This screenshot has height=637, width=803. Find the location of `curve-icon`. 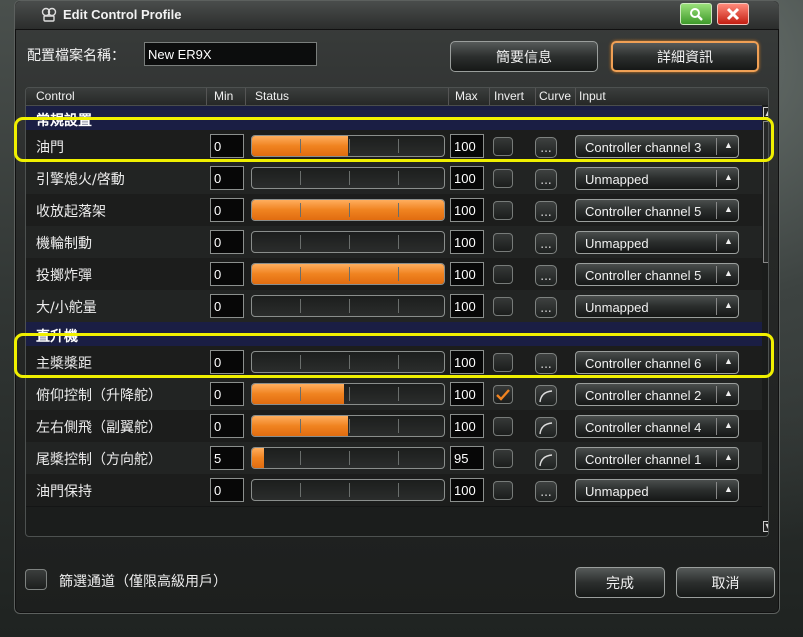

curve-icon is located at coordinates (546, 427).